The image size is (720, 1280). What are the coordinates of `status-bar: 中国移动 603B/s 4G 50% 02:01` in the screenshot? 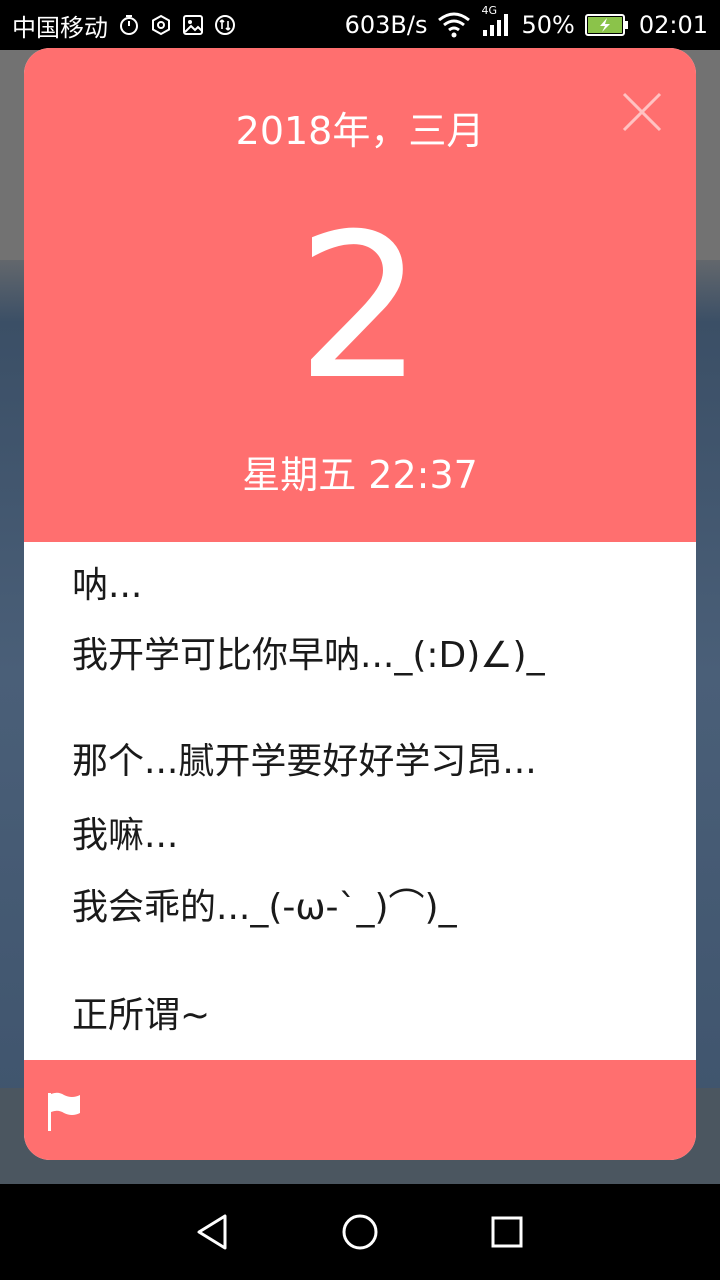 It's located at (360, 25).